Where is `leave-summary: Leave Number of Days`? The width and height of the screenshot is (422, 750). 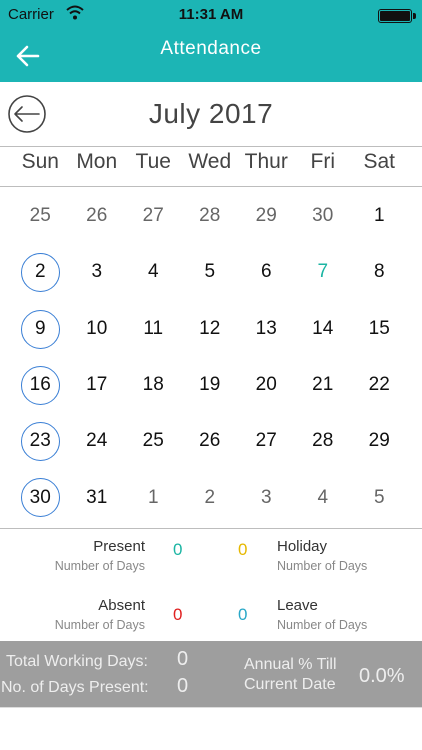
leave-summary: Leave Number of Days is located at coordinates (322, 614).